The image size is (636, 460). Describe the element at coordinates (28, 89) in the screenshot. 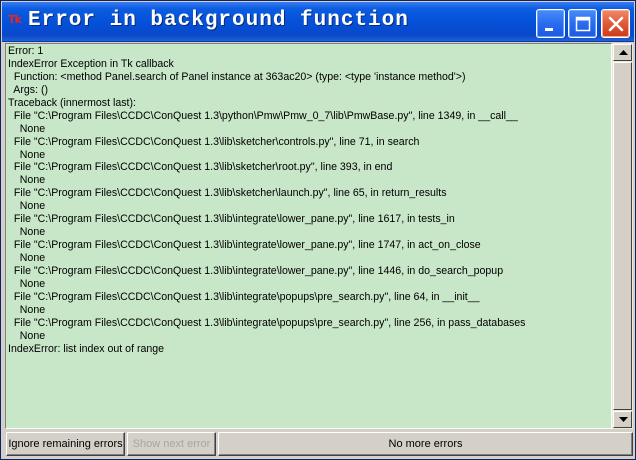

I see `error-text-line: Args: ()` at that location.